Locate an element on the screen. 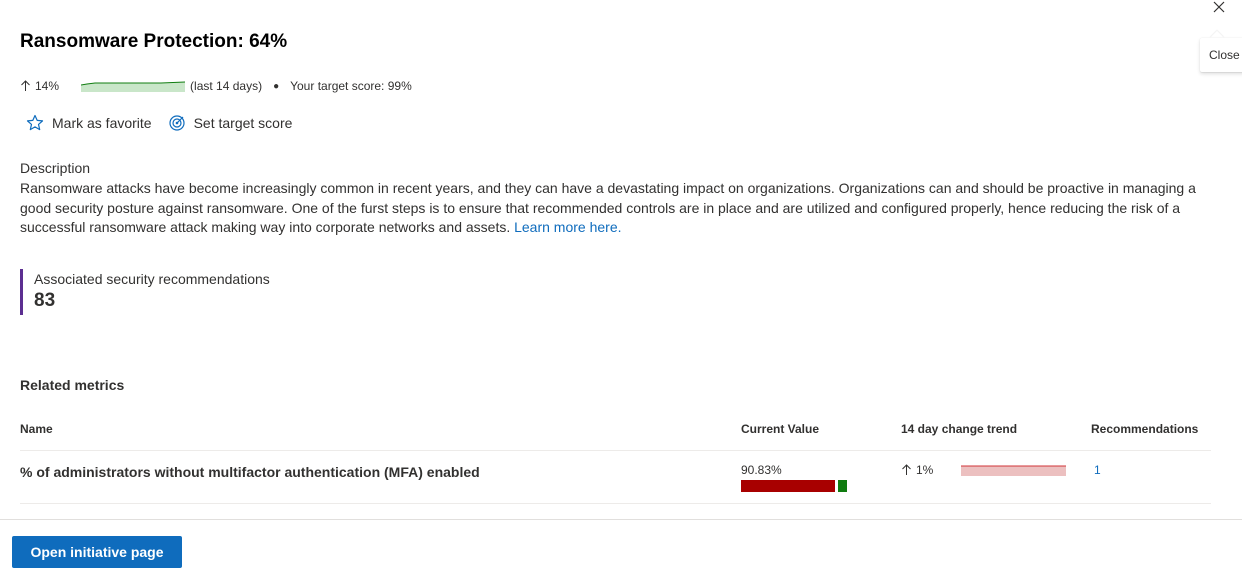 This screenshot has width=1242, height=582. close-icon is located at coordinates (1219, 7).